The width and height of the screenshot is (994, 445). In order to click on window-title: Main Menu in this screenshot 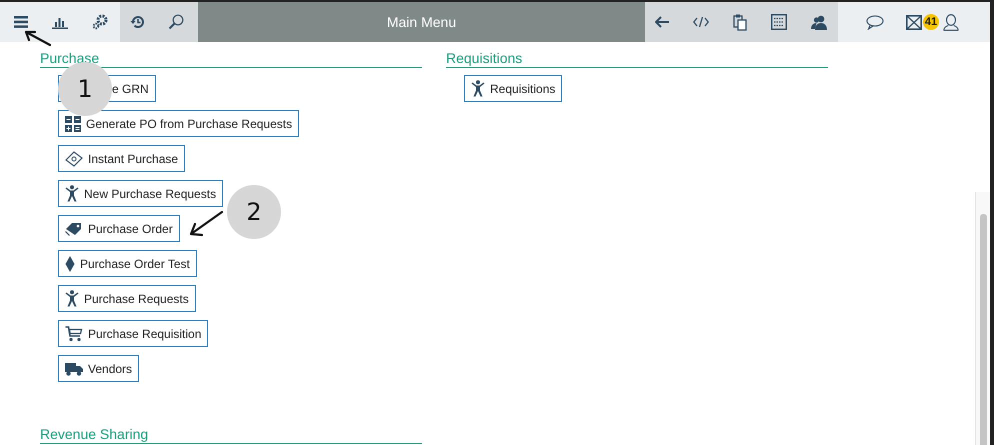, I will do `click(421, 22)`.